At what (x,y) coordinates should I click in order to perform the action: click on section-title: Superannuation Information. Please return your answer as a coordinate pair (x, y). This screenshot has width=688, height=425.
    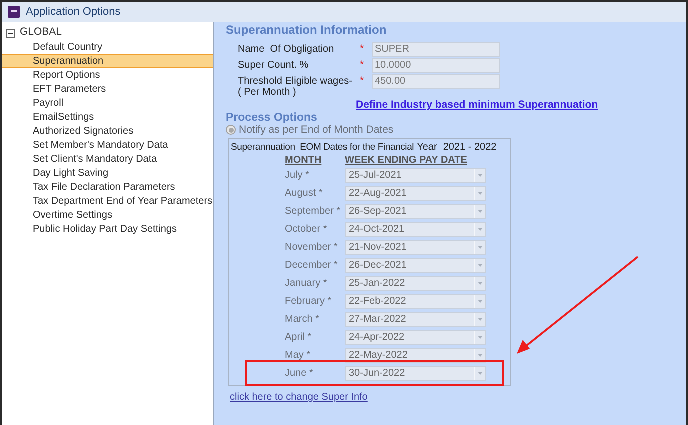
    Looking at the image, I should click on (307, 31).